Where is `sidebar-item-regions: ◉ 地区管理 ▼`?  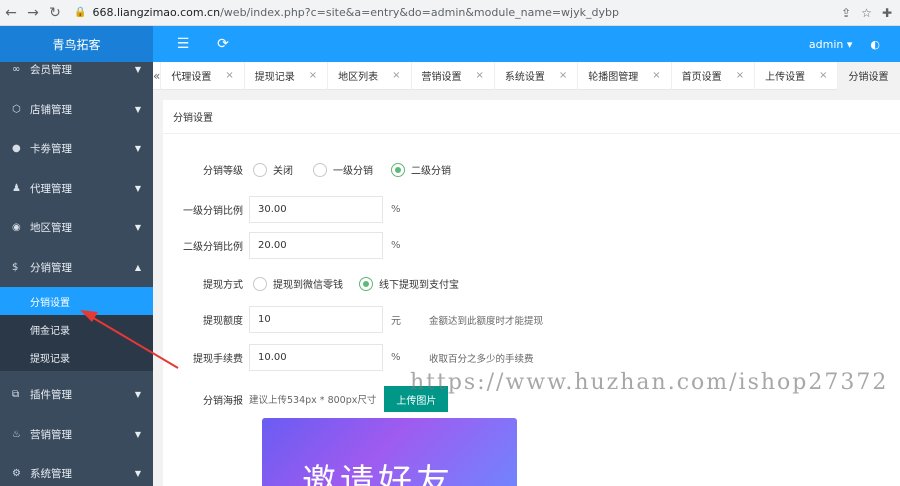 sidebar-item-regions: ◉ 地区管理 ▼ is located at coordinates (76, 228).